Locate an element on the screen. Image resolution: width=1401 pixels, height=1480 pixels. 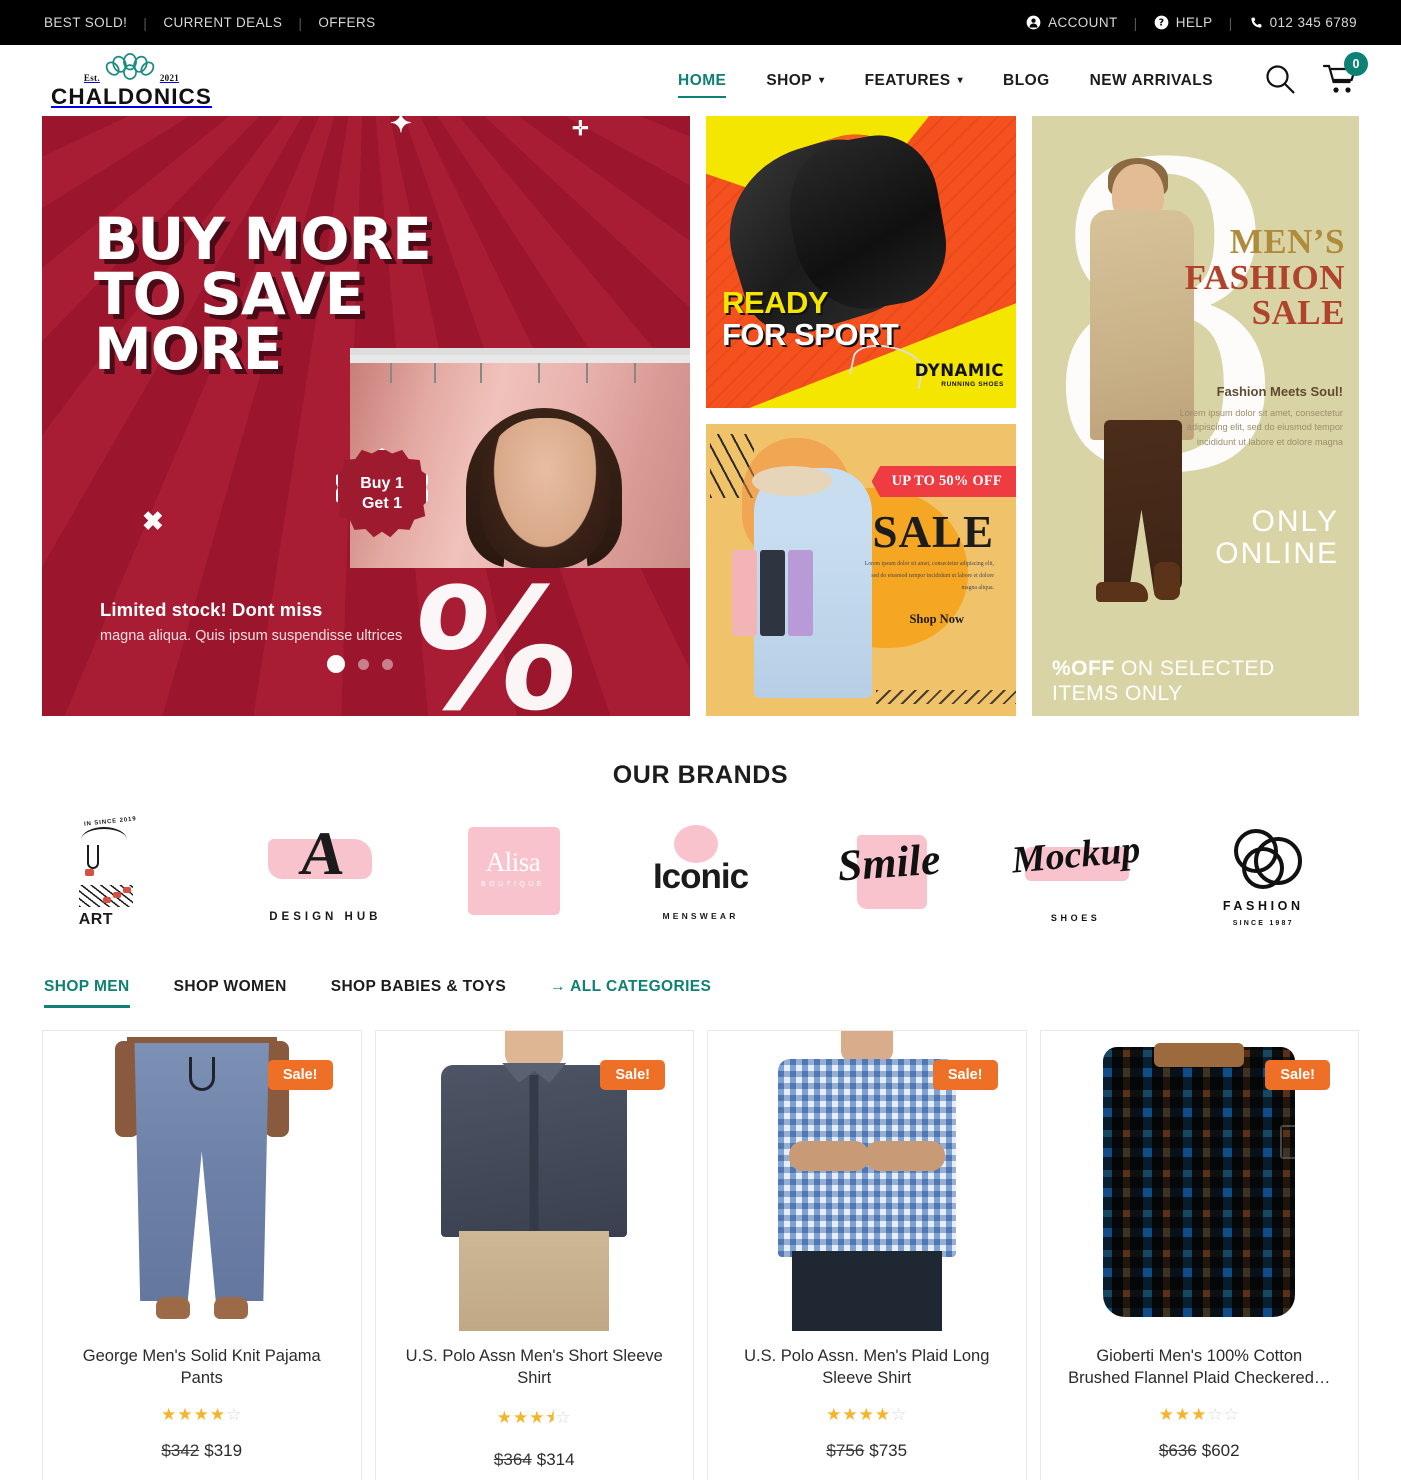
nav-label: BLOG is located at coordinates (1026, 80).